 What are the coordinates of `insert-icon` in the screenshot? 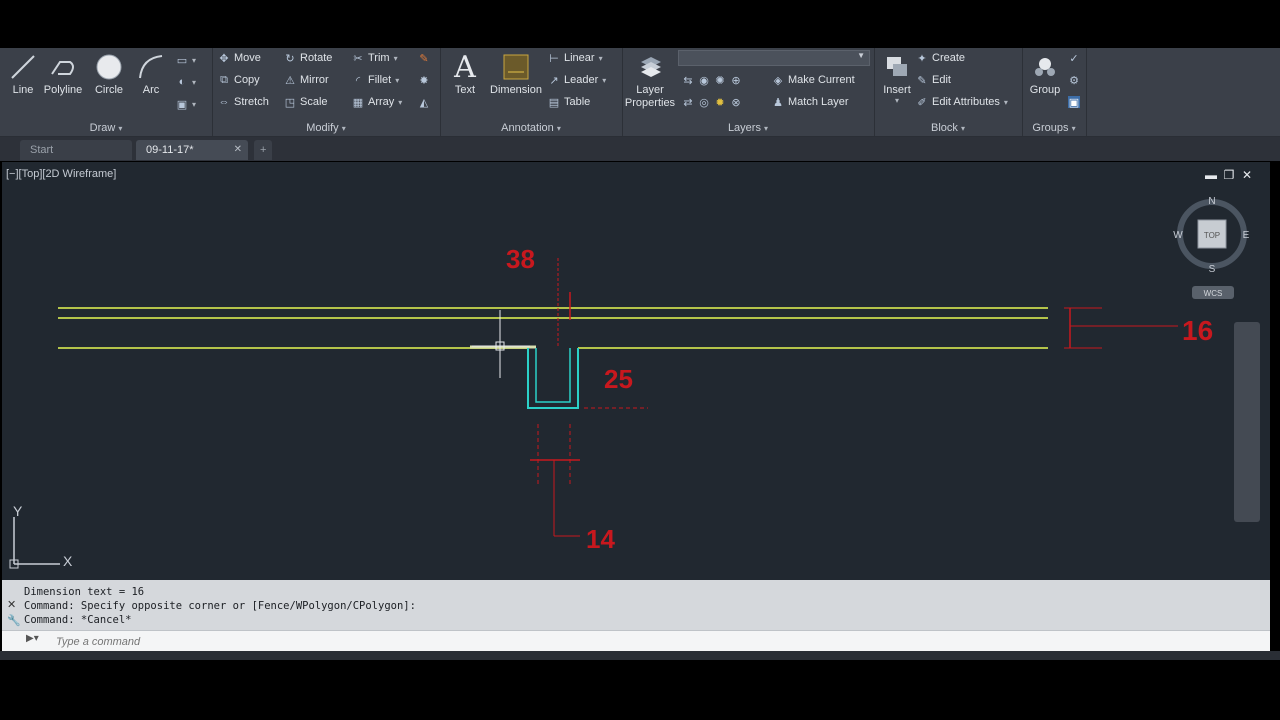 It's located at (897, 67).